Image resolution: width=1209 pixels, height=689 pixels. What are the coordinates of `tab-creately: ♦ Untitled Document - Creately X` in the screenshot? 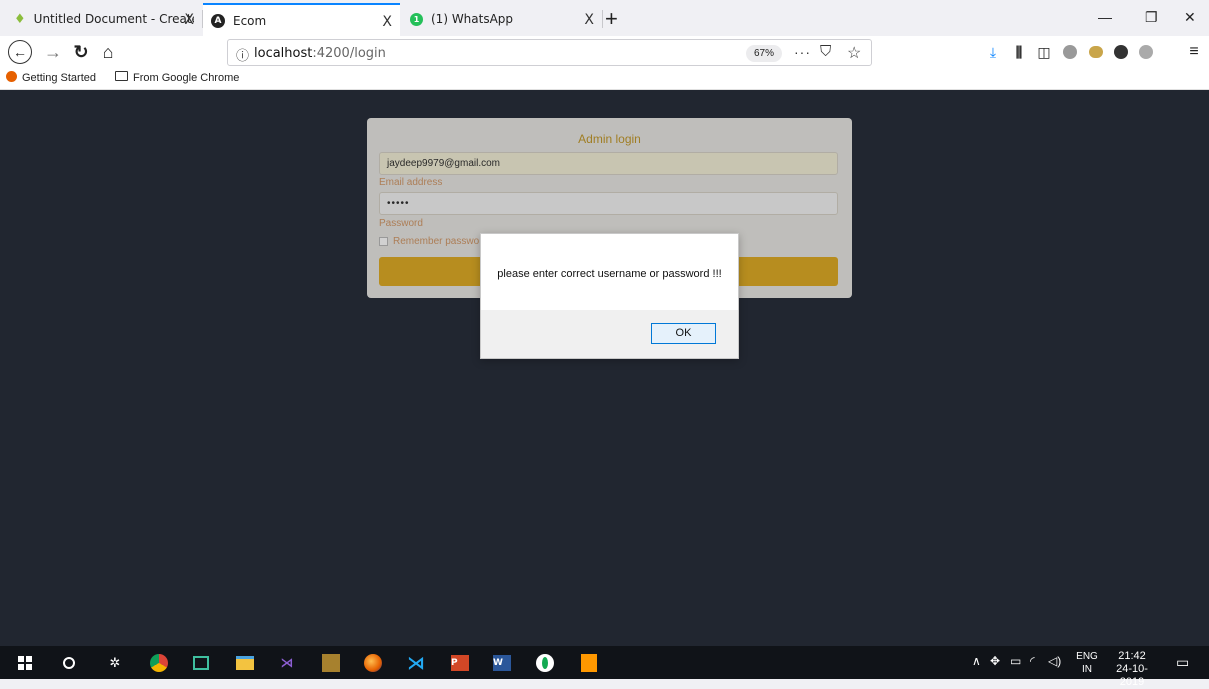 It's located at (104, 19).